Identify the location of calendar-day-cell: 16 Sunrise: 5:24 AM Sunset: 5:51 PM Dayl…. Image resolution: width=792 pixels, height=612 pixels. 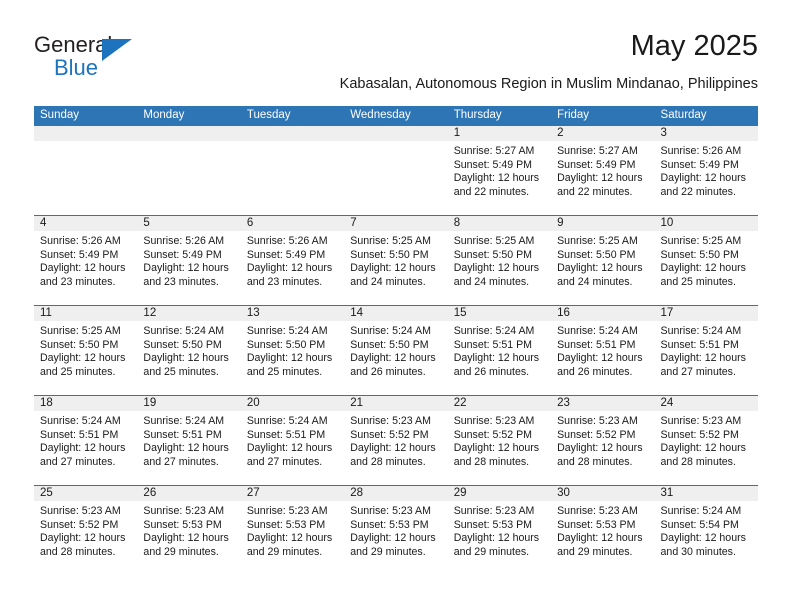
(603, 350).